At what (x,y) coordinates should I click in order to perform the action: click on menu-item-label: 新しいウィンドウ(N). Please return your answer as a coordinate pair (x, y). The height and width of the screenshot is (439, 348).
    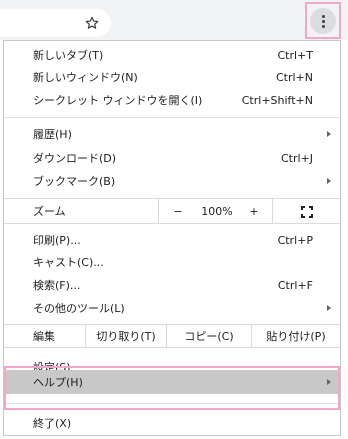
    Looking at the image, I should click on (85, 77).